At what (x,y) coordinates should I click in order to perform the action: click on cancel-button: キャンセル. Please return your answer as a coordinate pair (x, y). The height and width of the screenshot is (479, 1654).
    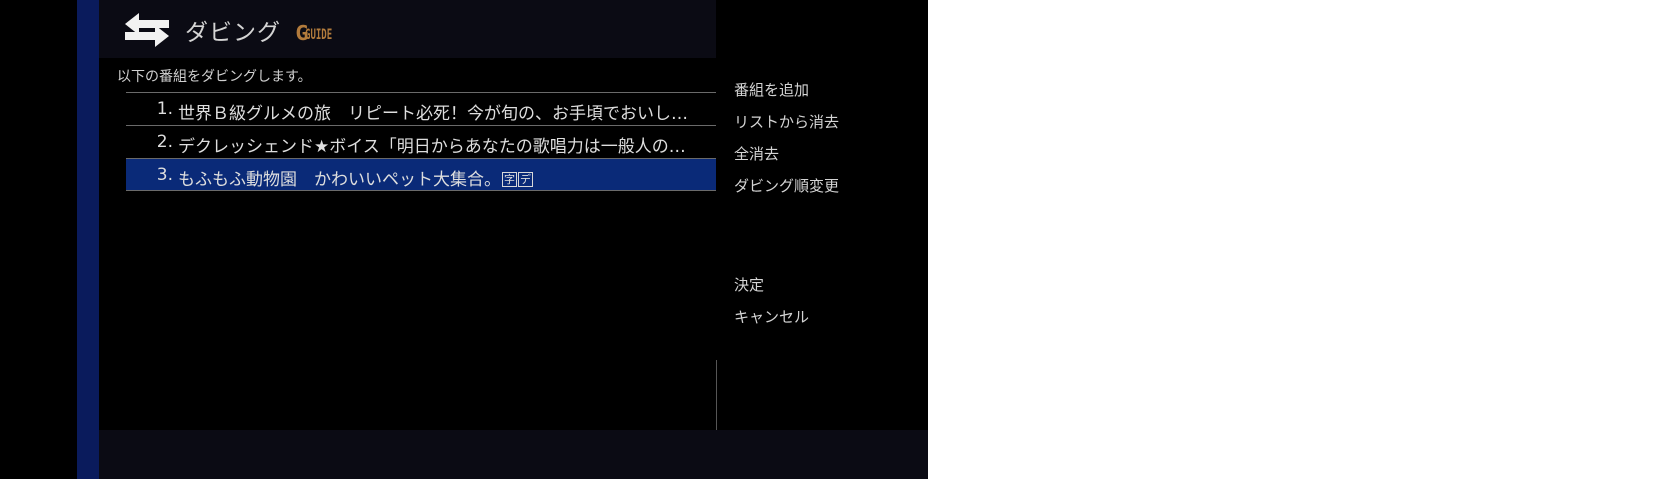
    Looking at the image, I should click on (771, 323).